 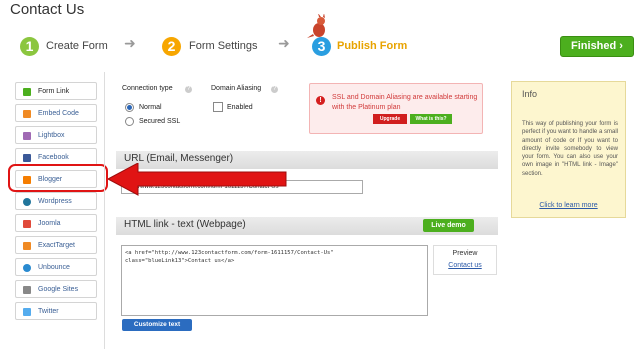 I want to click on finished-button: Finished ›, so click(x=597, y=46).